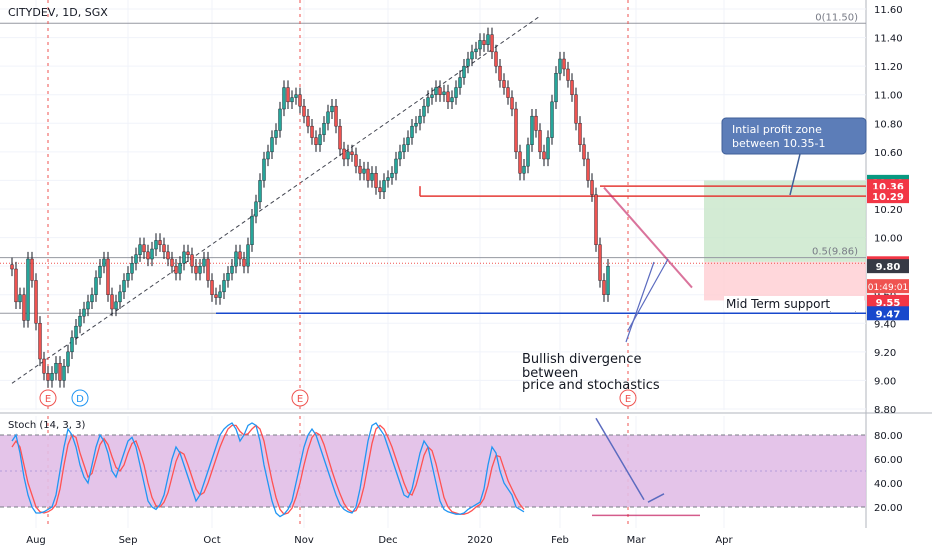 Image resolution: width=932 pixels, height=550 pixels. Describe the element at coordinates (785, 281) in the screenshot. I see `loss-zone` at that location.